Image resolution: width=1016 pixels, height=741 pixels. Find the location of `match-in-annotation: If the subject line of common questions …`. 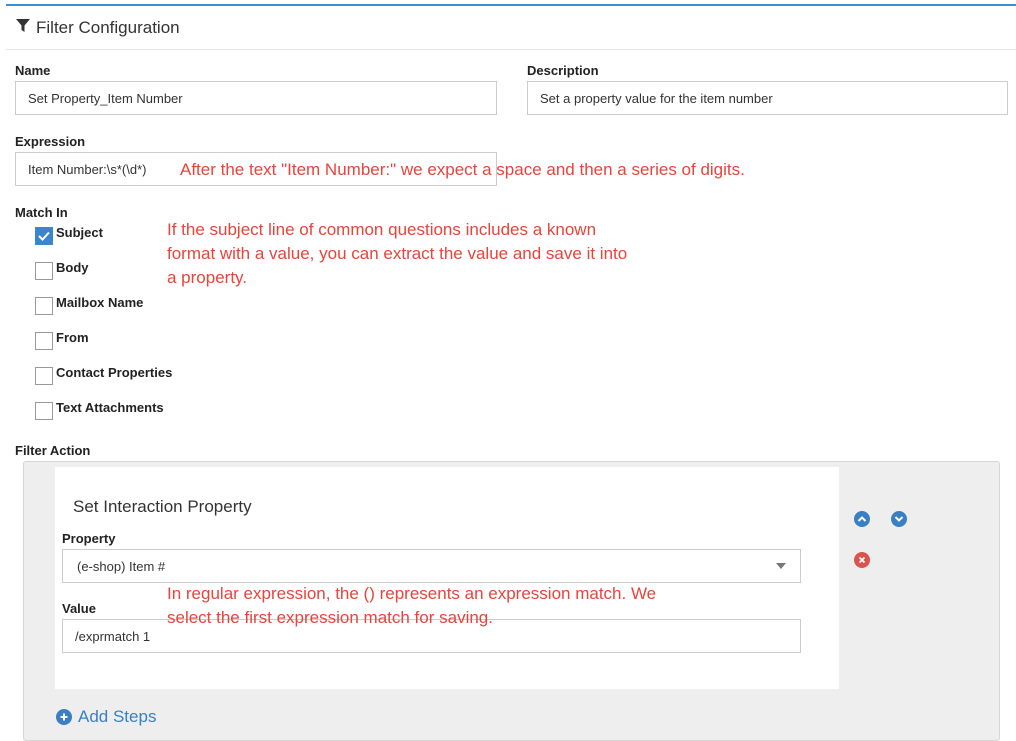

match-in-annotation: If the subject line of common questions … is located at coordinates (397, 253).